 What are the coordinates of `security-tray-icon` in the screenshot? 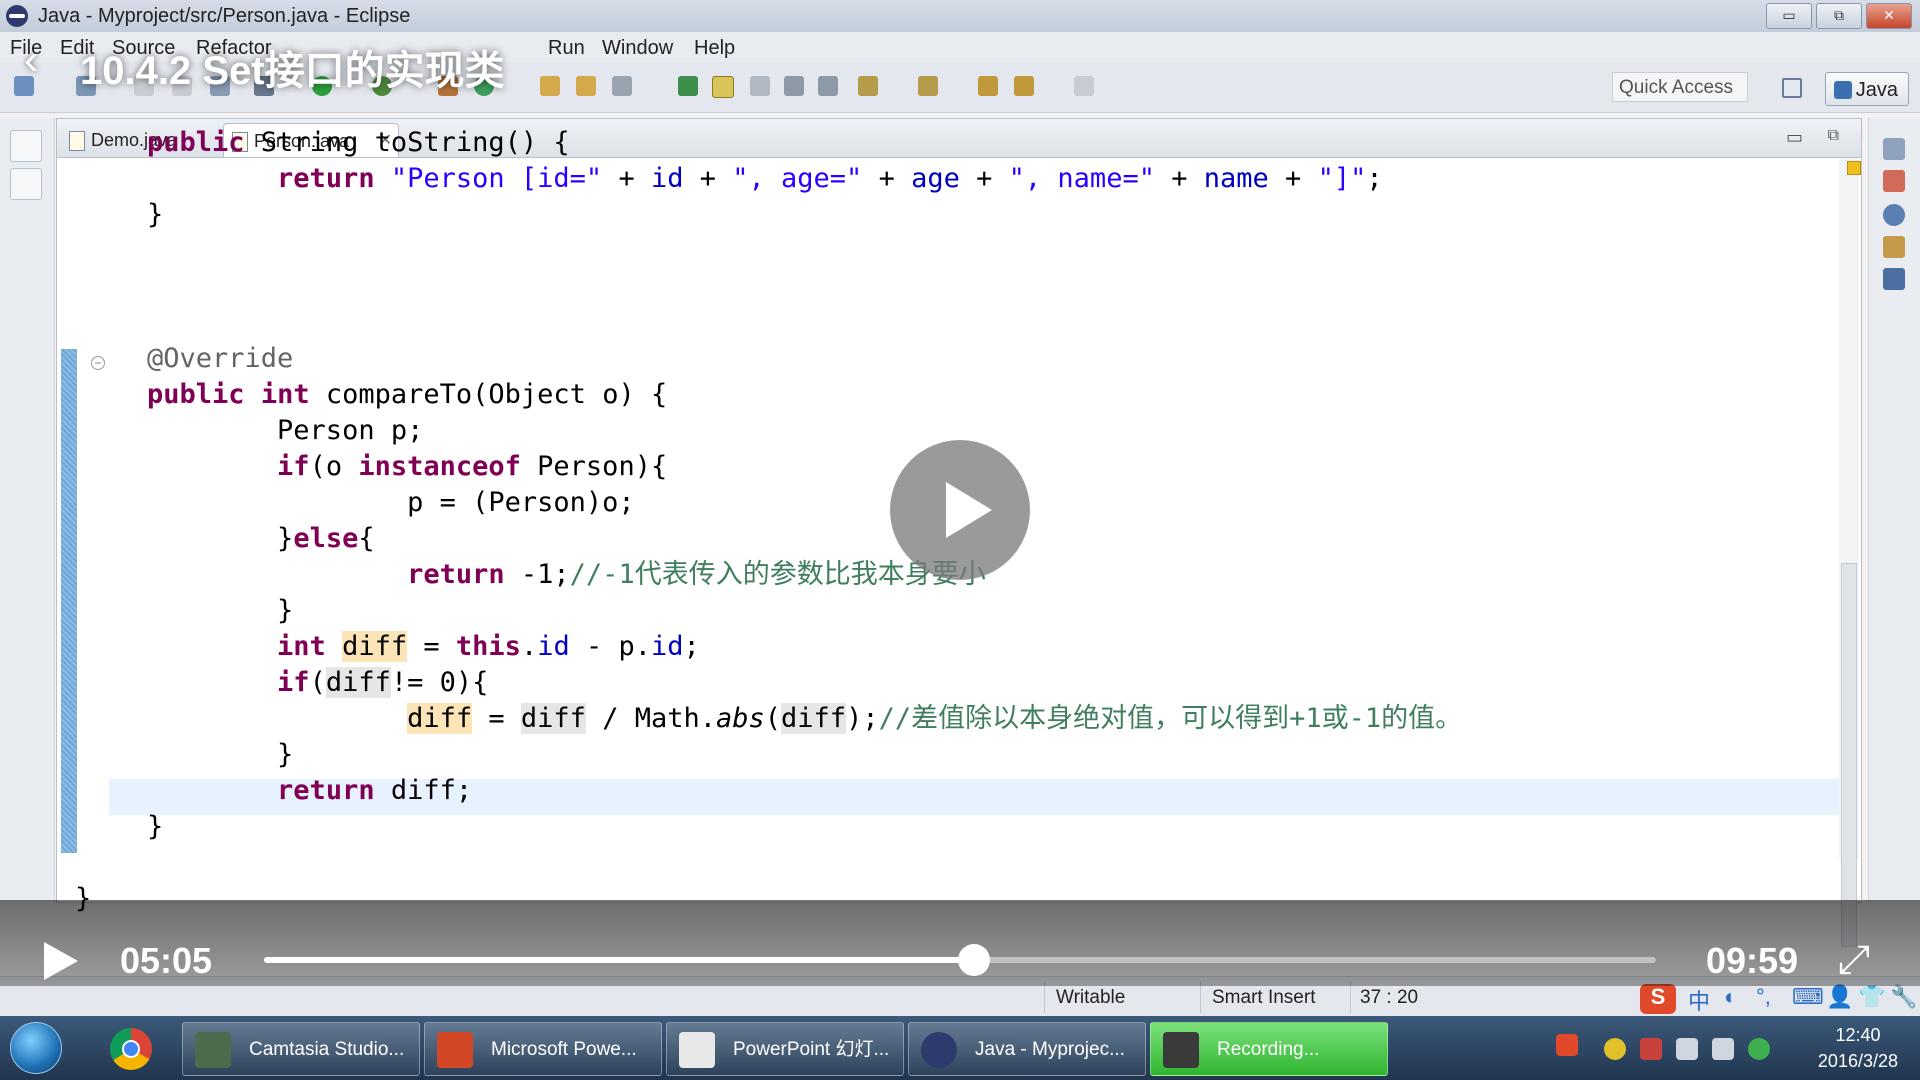 It's located at (1651, 1049).